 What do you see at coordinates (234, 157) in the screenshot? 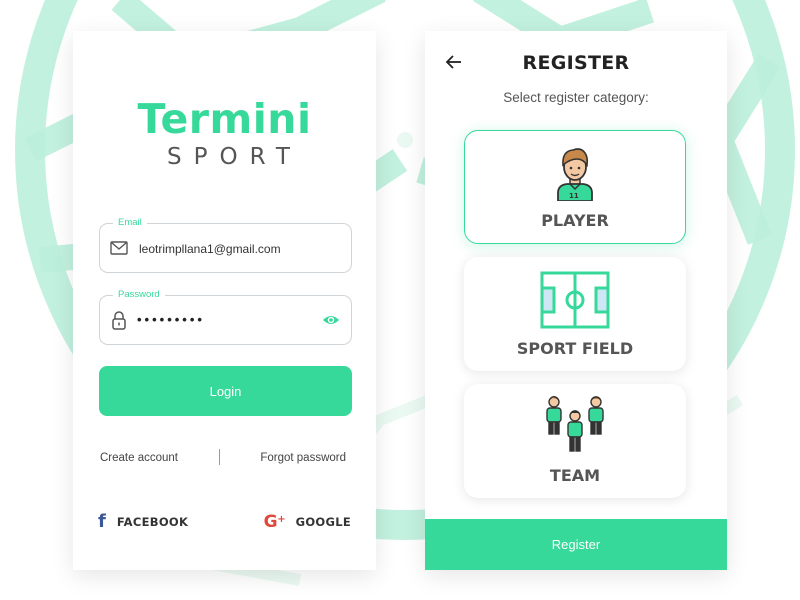
I see `brand-subtitle: SPORT` at bounding box center [234, 157].